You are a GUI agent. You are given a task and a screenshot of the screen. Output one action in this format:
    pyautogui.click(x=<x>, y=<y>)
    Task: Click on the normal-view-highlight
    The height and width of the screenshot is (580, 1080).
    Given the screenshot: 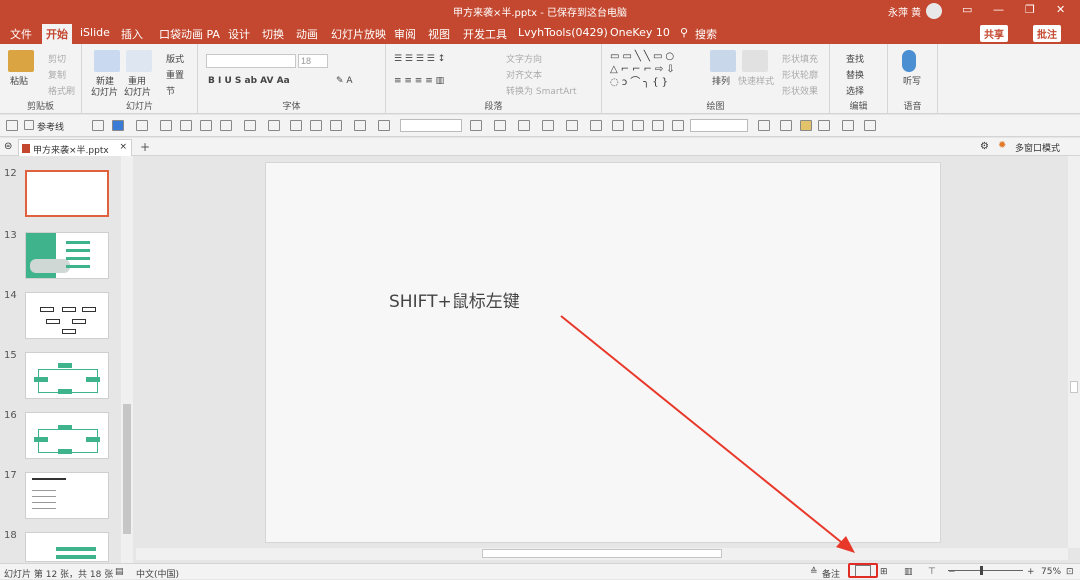 What is the action you would take?
    pyautogui.click(x=863, y=570)
    